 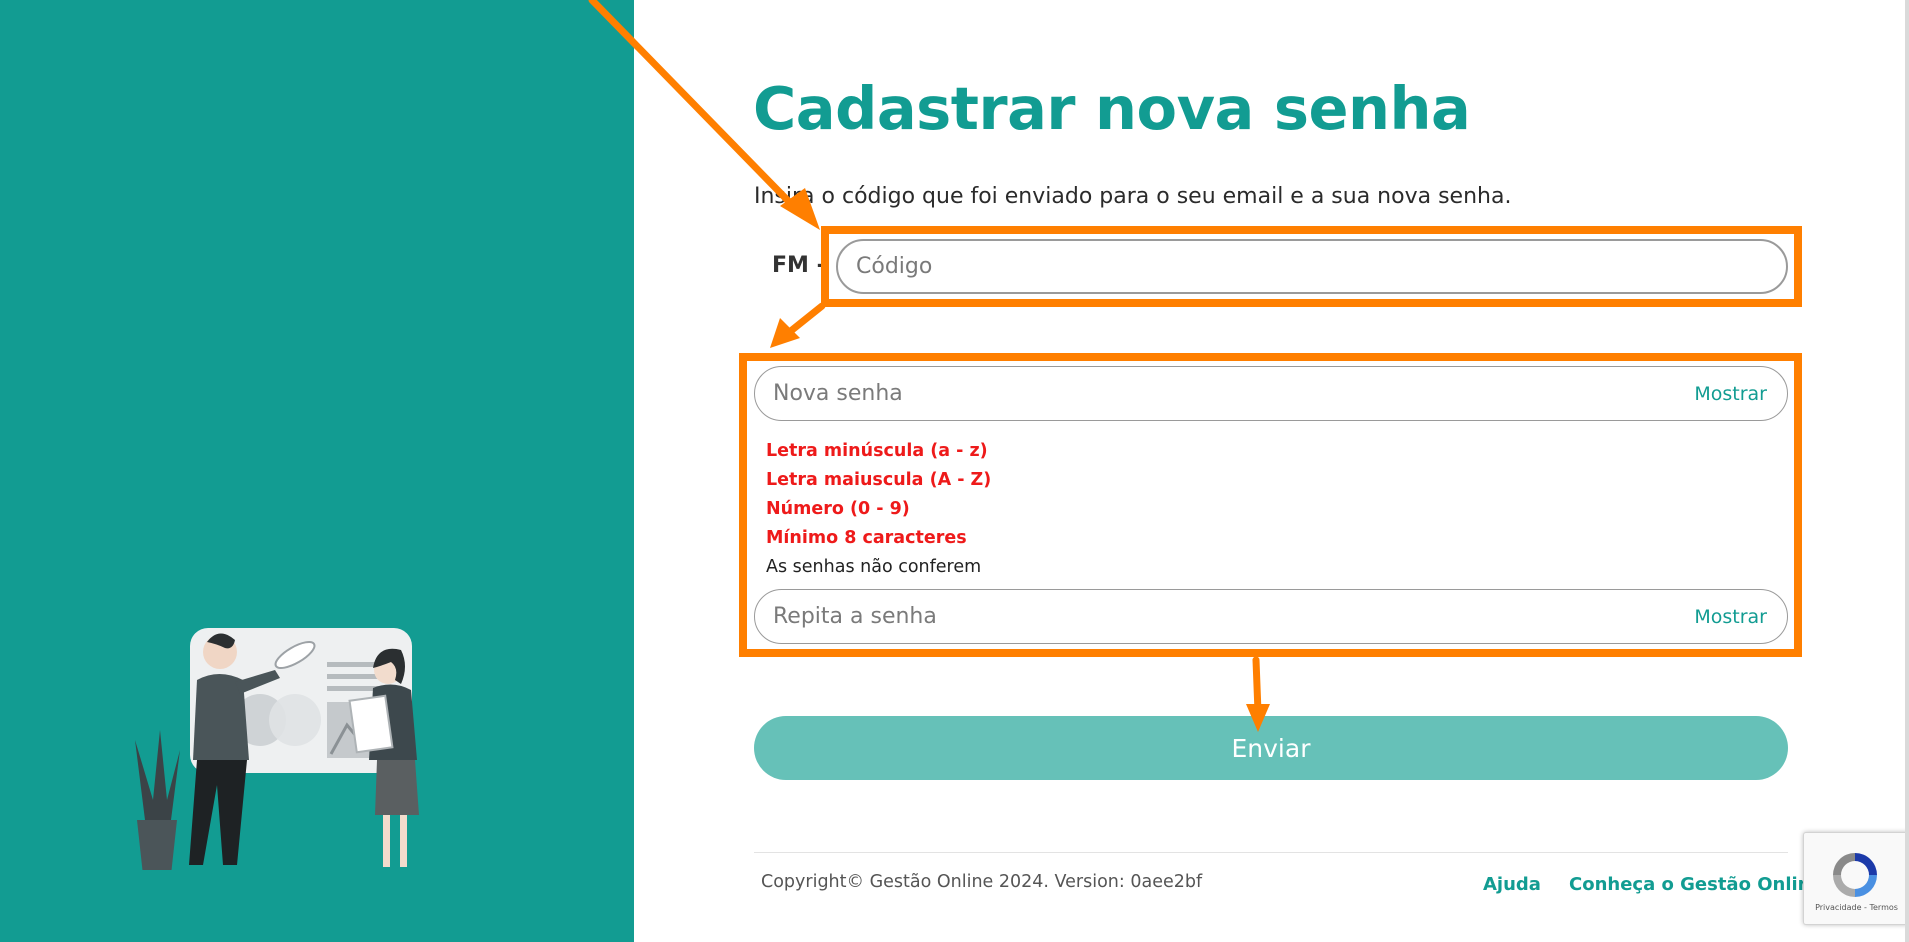 What do you see at coordinates (277, 749) in the screenshot?
I see `team-presentation-illustration` at bounding box center [277, 749].